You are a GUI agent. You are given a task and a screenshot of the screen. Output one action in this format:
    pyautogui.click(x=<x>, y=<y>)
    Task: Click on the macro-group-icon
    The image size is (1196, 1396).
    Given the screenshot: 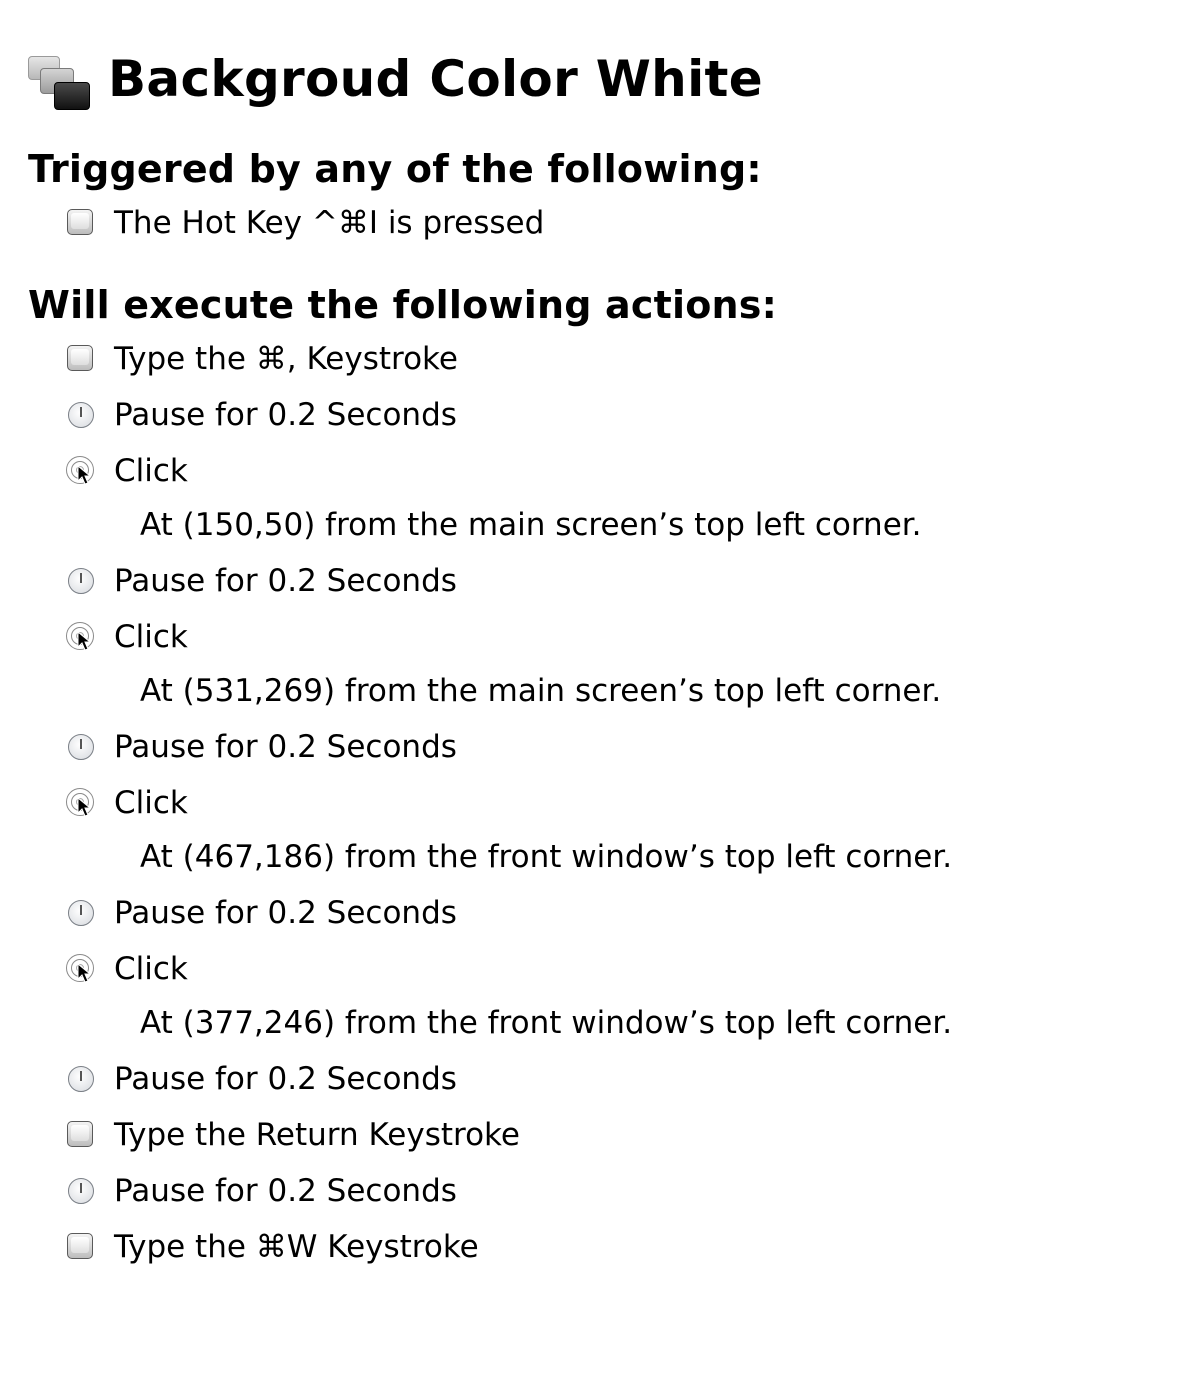 What is the action you would take?
    pyautogui.click(x=59, y=79)
    